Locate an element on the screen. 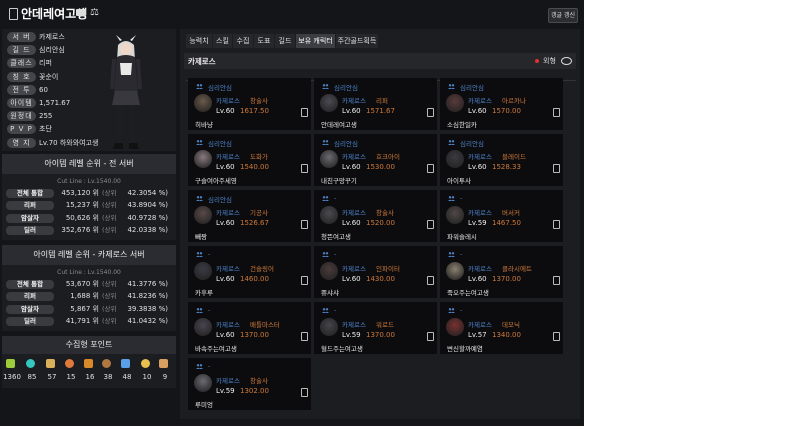 The height and width of the screenshot is (426, 800). tab-3: 수집 is located at coordinates (243, 41).